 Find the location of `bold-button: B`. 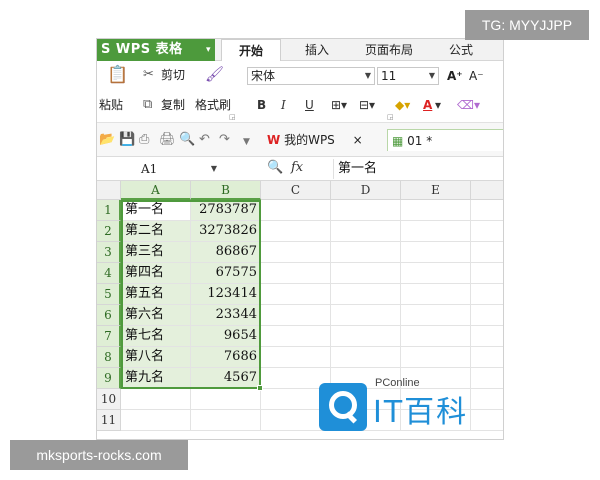

bold-button: B is located at coordinates (261, 105).